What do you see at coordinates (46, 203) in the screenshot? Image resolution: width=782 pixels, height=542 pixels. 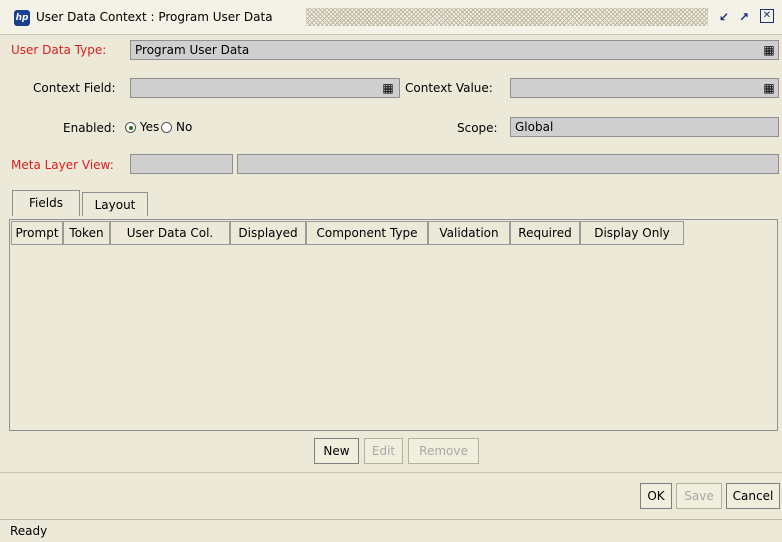 I see `tab-fields: Fields` at bounding box center [46, 203].